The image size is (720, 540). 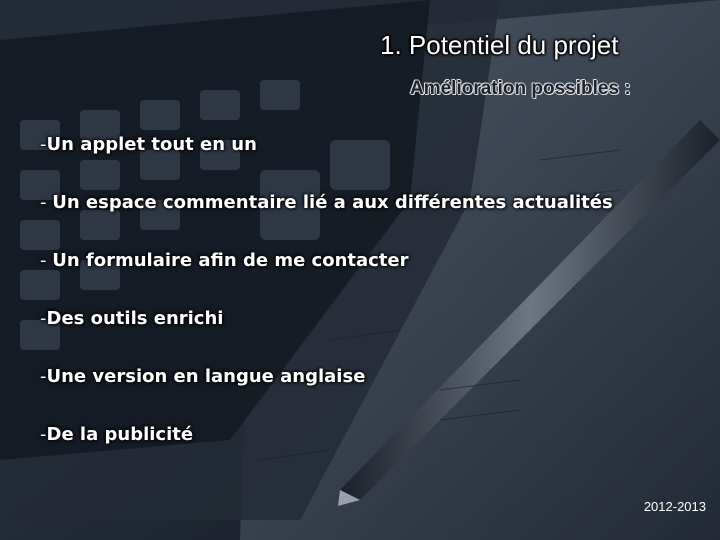 I want to click on list-item: -Des outils enrichi, so click(x=131, y=318).